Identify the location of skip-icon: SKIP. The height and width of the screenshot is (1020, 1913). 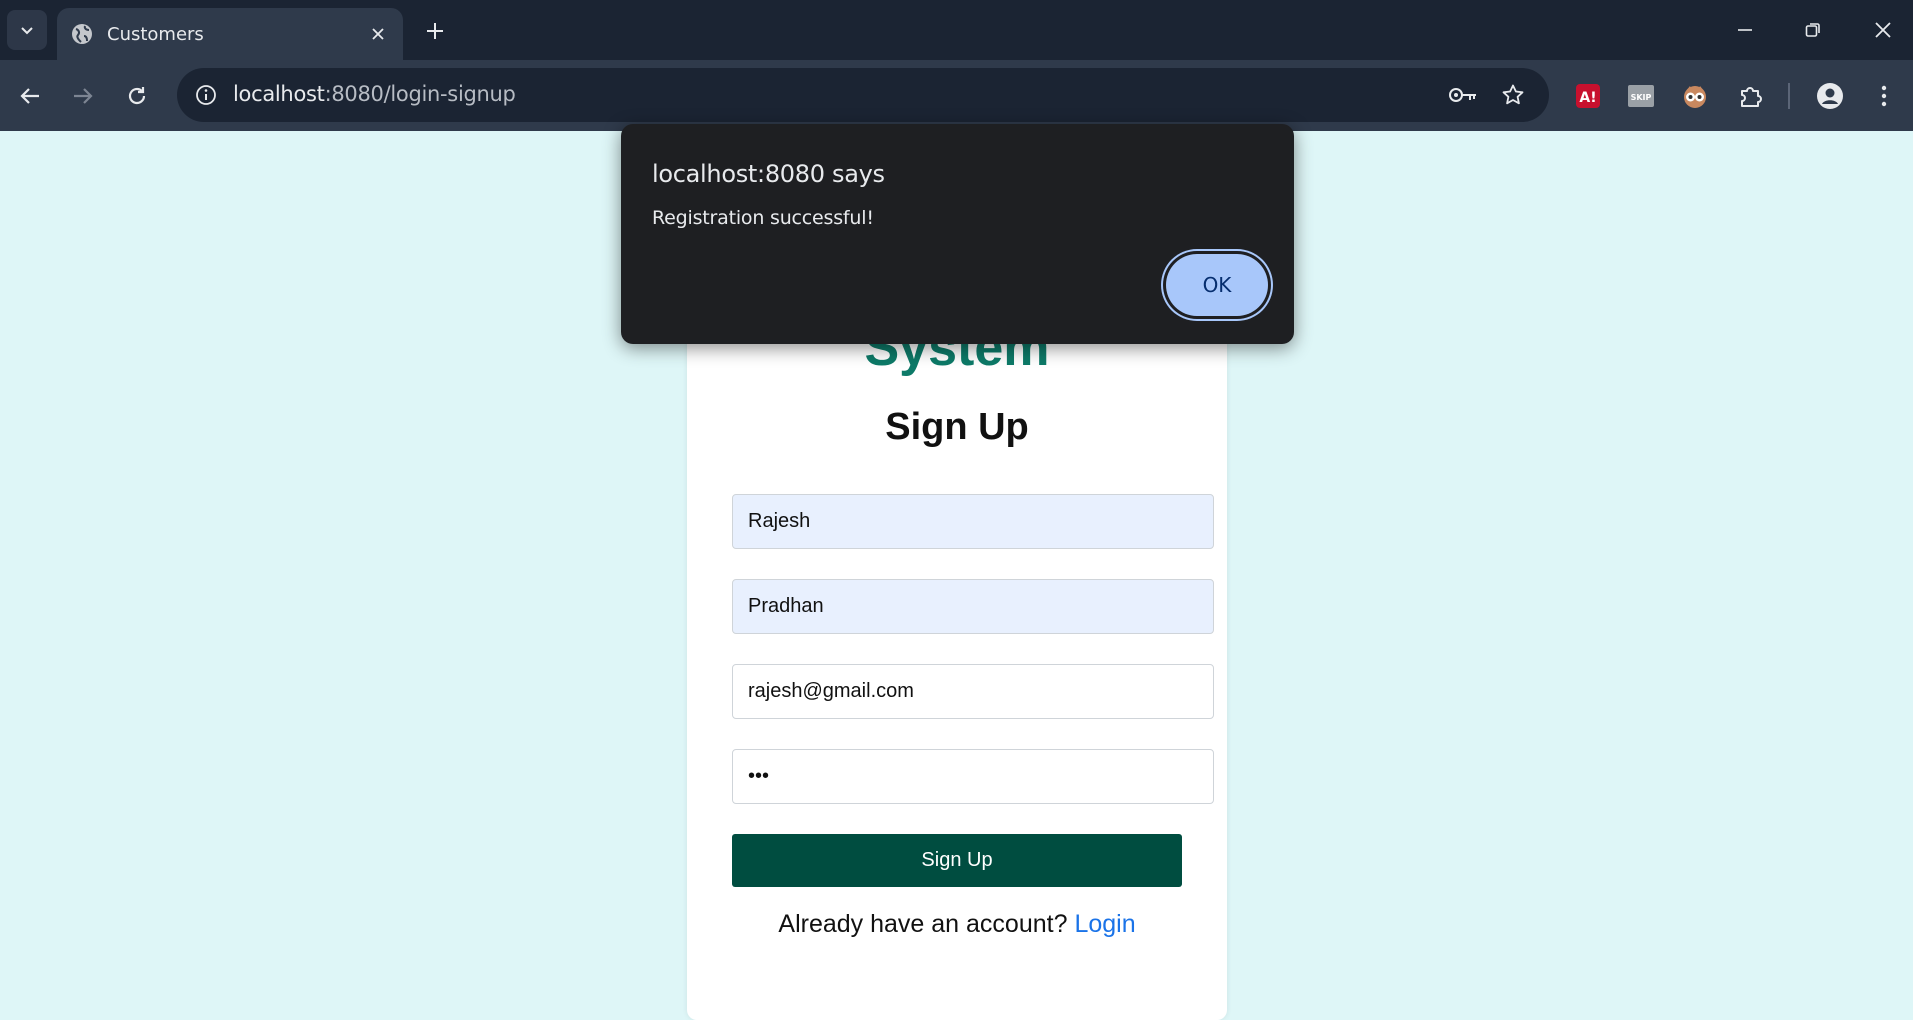
(1641, 96).